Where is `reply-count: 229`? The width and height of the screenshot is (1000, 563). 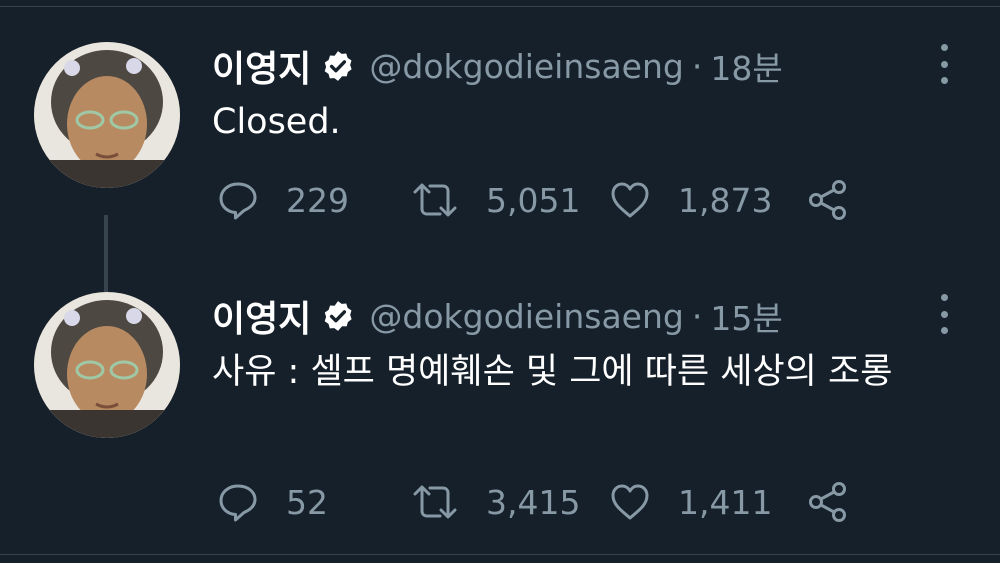
reply-count: 229 is located at coordinates (317, 200).